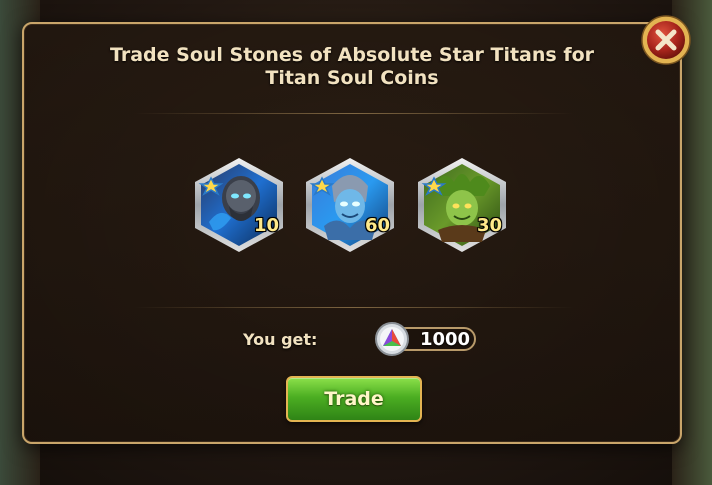 The width and height of the screenshot is (712, 485). I want to click on titan-portrait-1-icon, so click(239, 205).